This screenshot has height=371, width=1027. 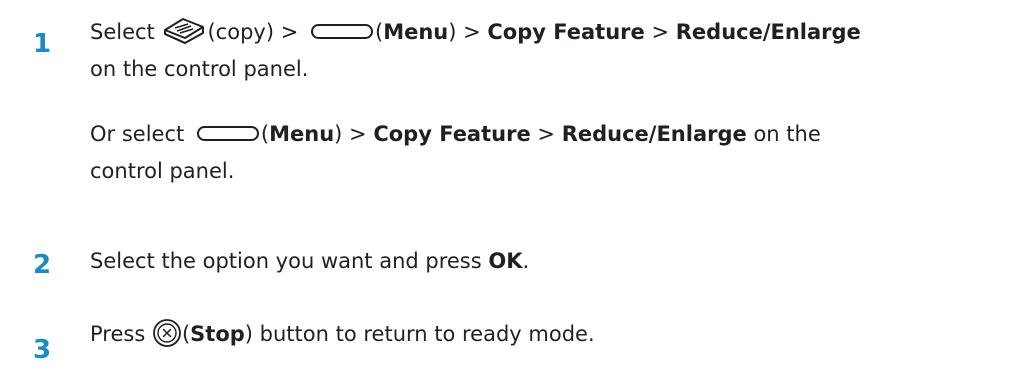 I want to click on copy-icon, so click(x=184, y=31).